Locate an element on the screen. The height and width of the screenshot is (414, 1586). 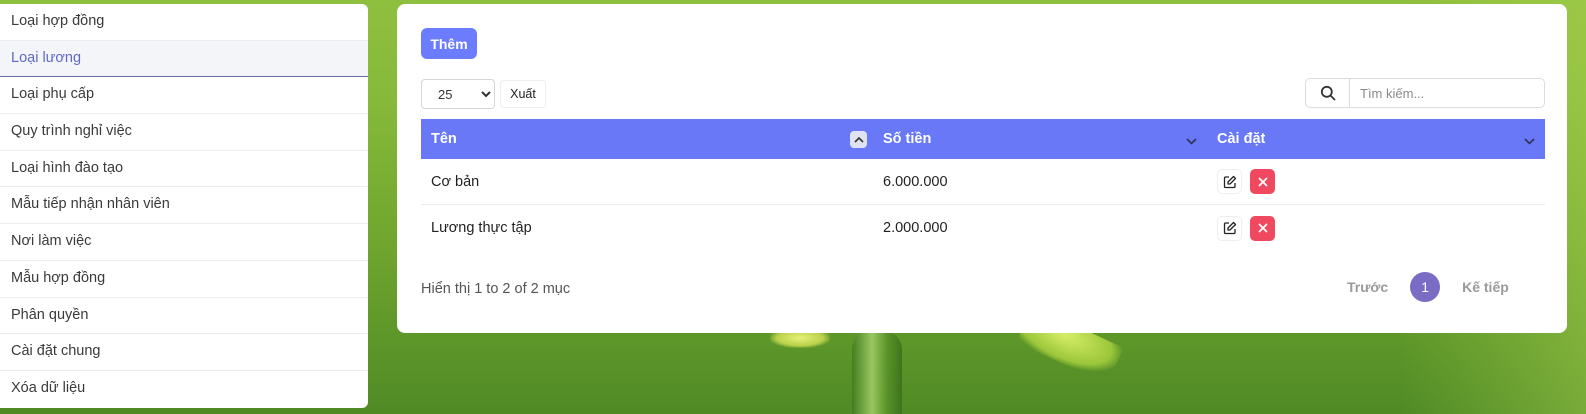
page-number-button: 1 is located at coordinates (1425, 287).